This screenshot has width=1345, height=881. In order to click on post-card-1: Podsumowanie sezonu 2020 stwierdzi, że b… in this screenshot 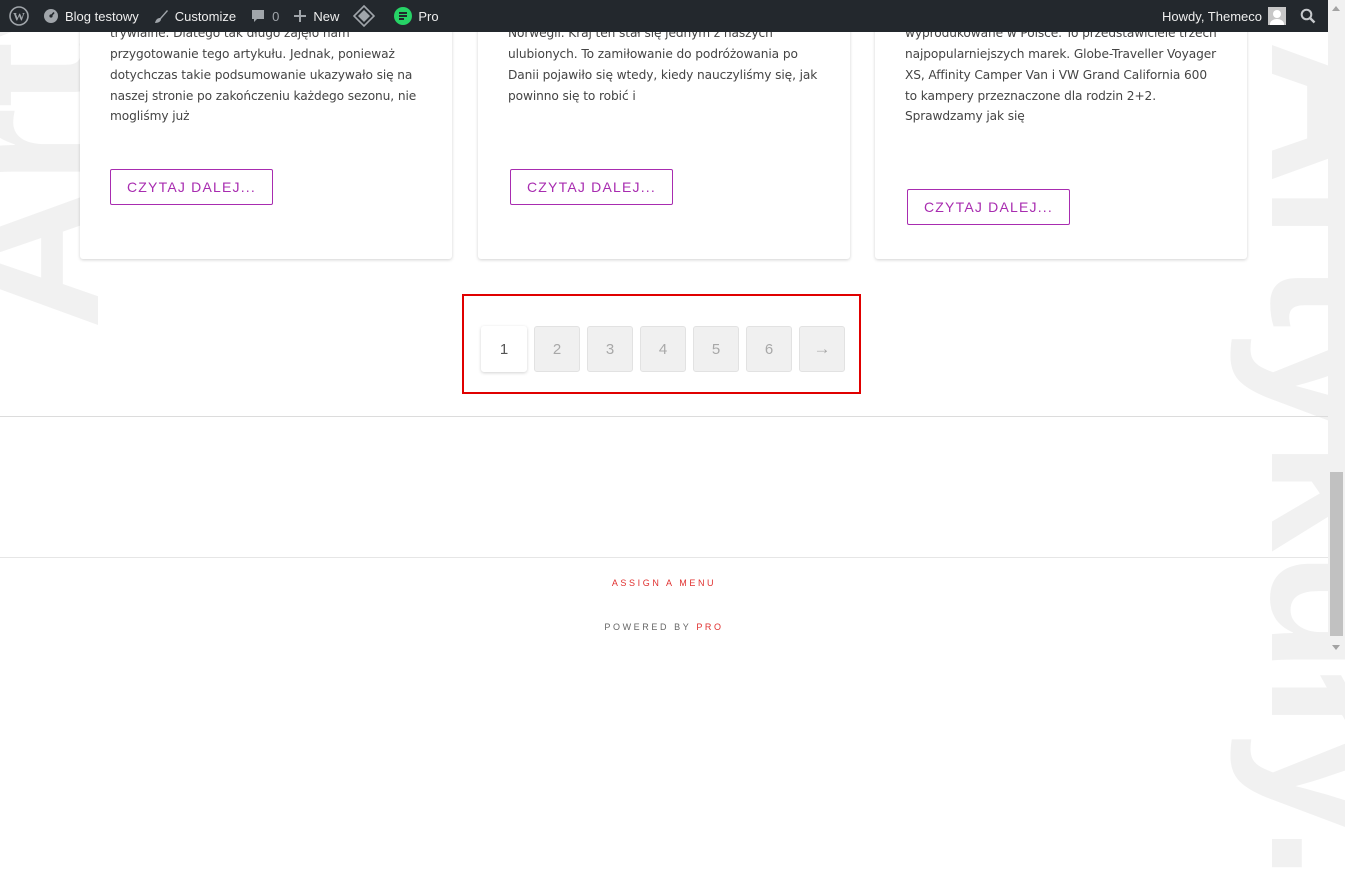, I will do `click(266, 129)`.